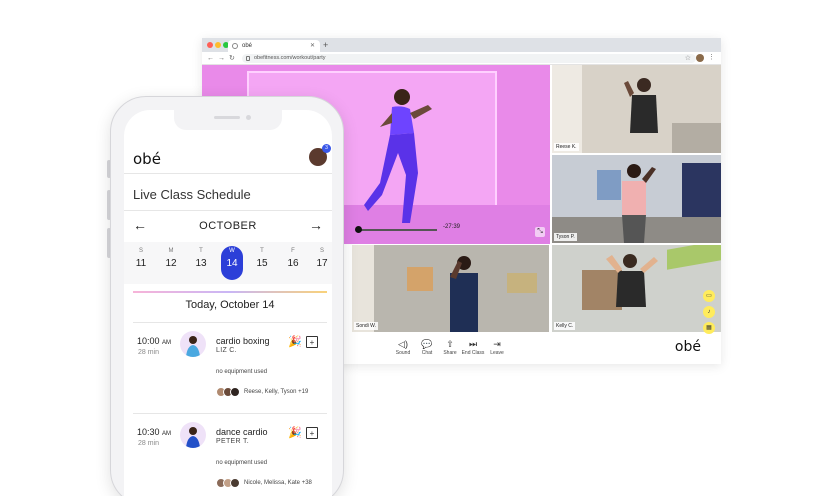  I want to click on phone-notch, so click(228, 120).